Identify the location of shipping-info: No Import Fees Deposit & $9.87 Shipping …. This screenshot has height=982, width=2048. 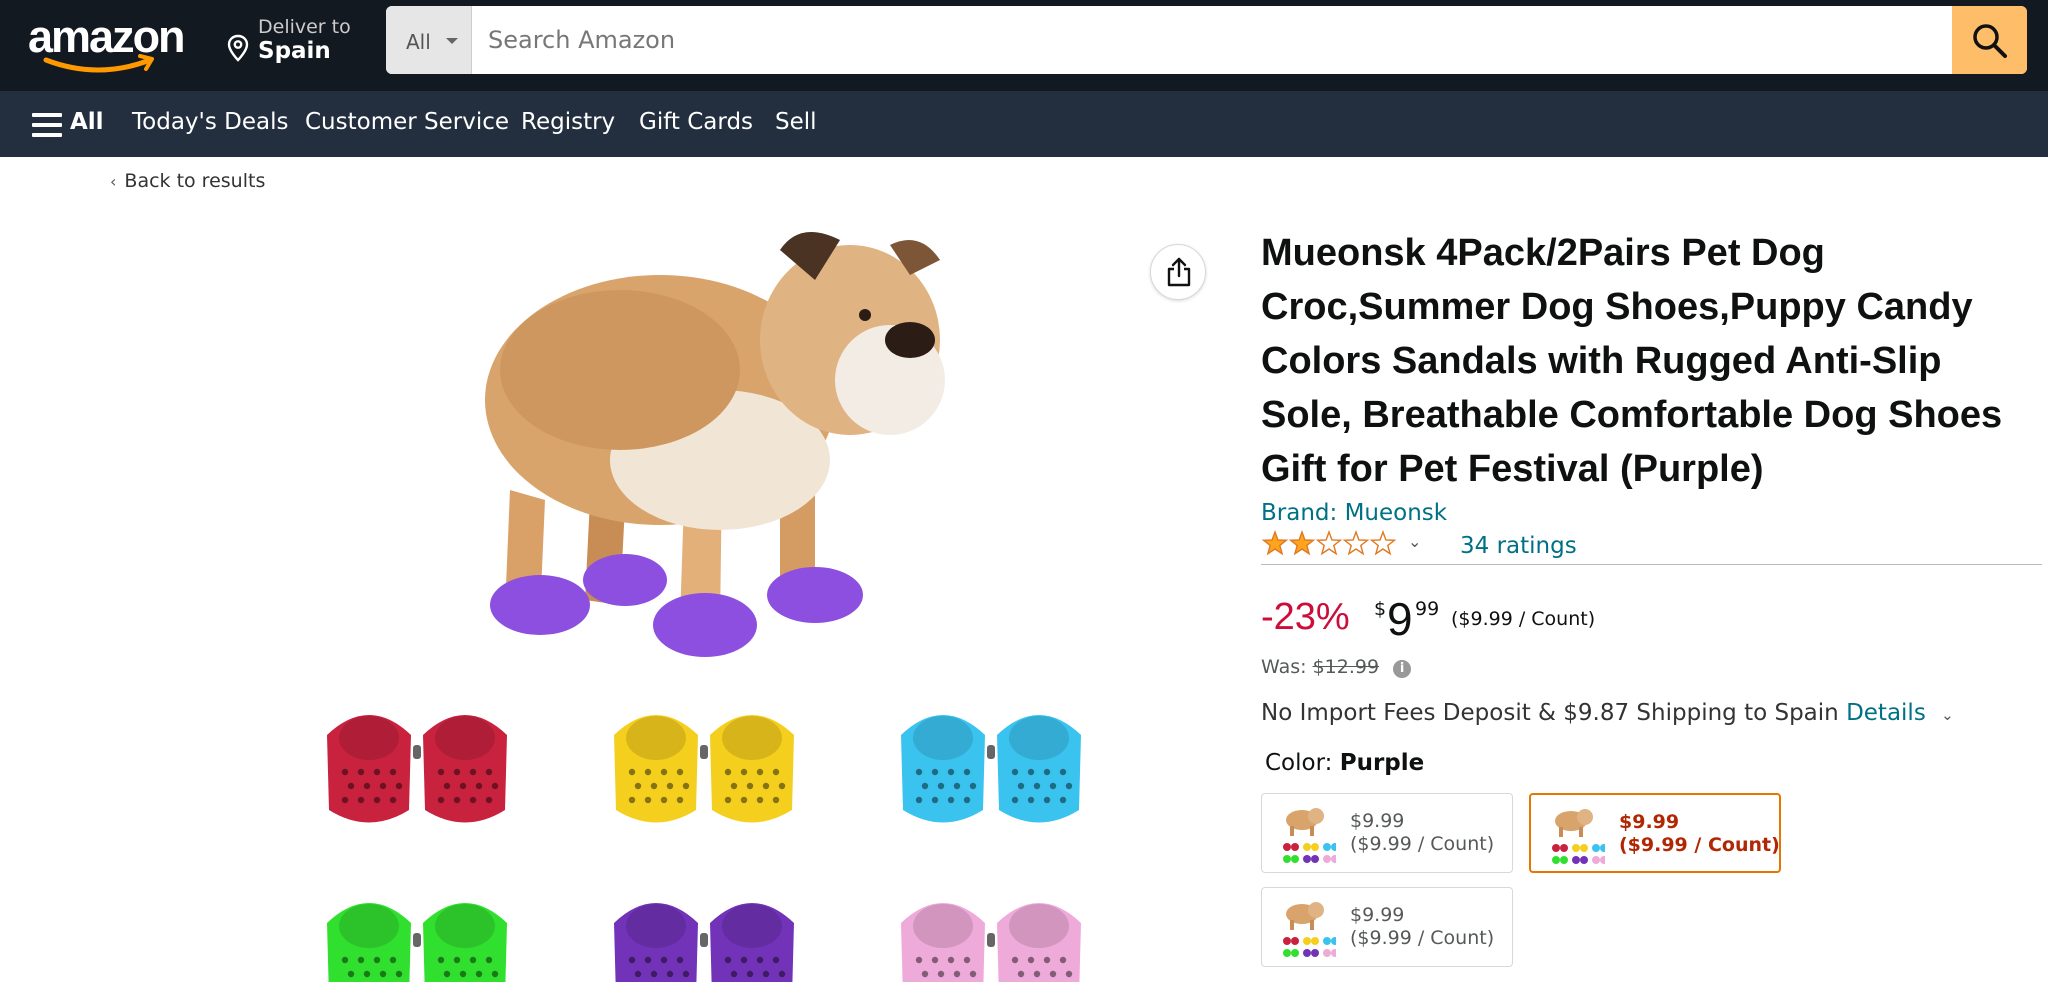
(1607, 713).